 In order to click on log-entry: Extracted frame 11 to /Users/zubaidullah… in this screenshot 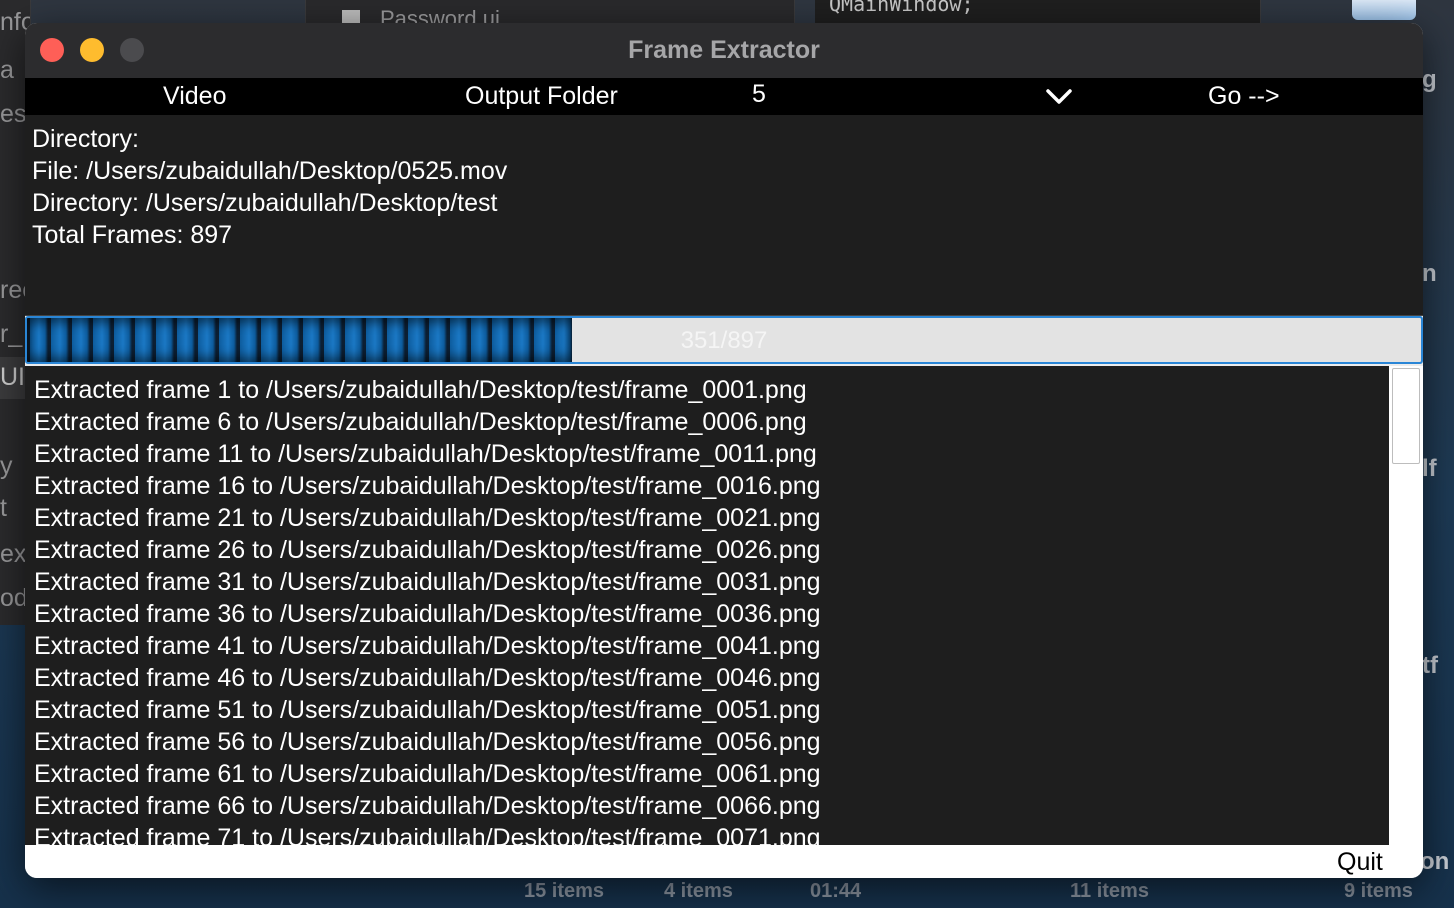, I will do `click(425, 454)`.